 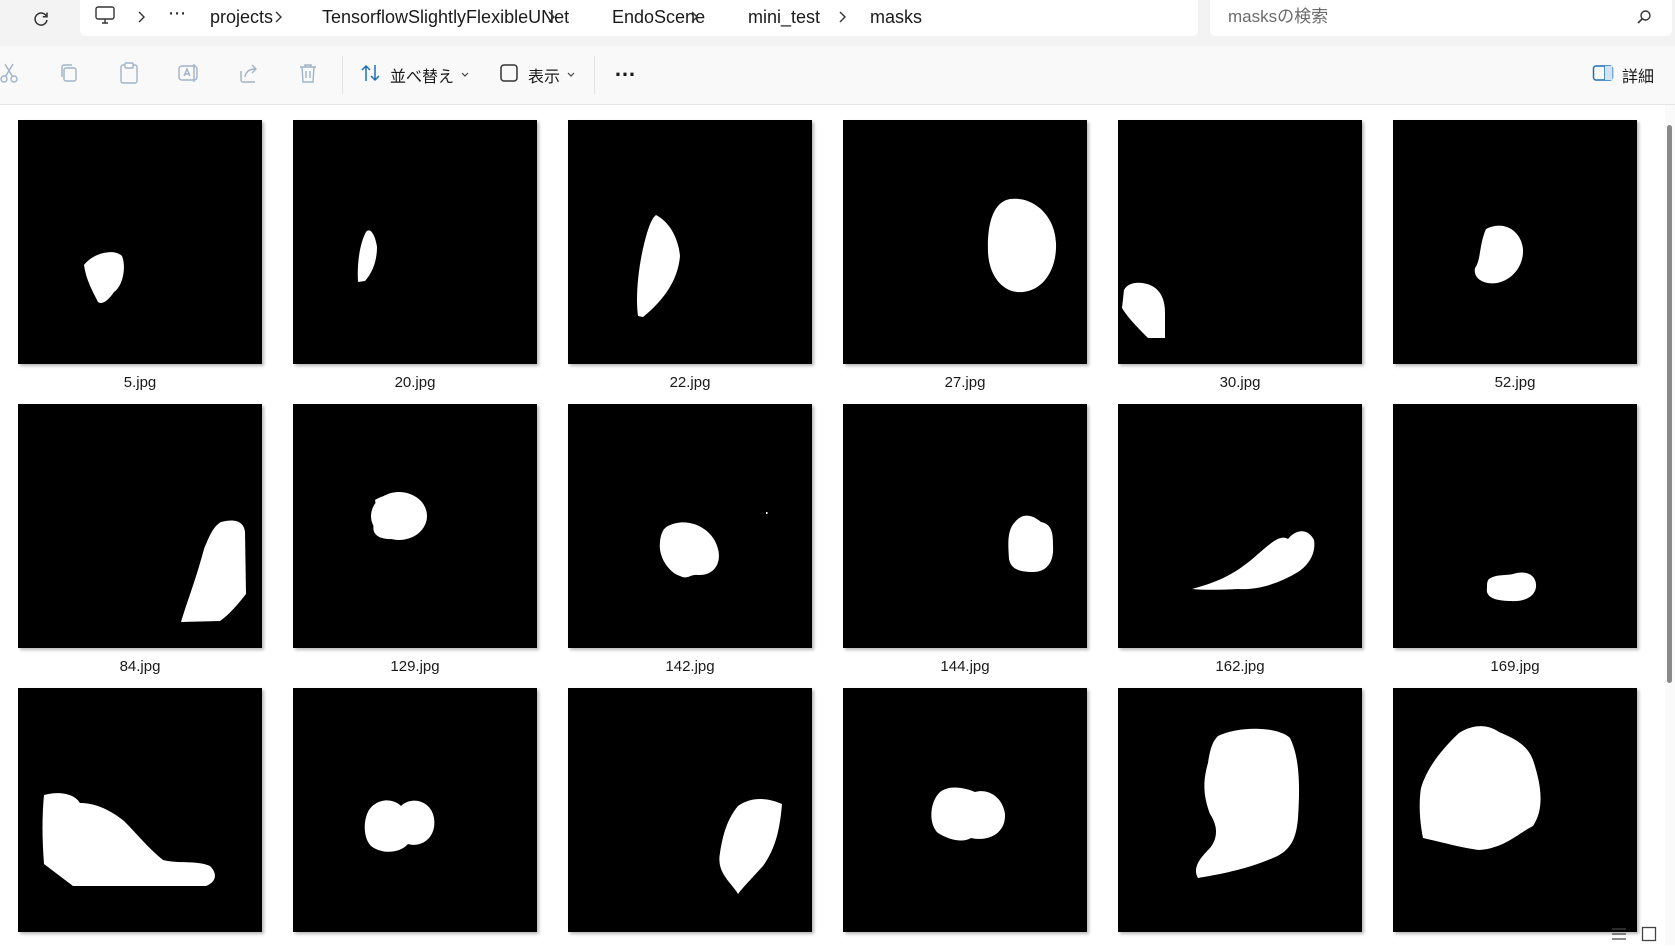 I want to click on rename-button, so click(x=189, y=75).